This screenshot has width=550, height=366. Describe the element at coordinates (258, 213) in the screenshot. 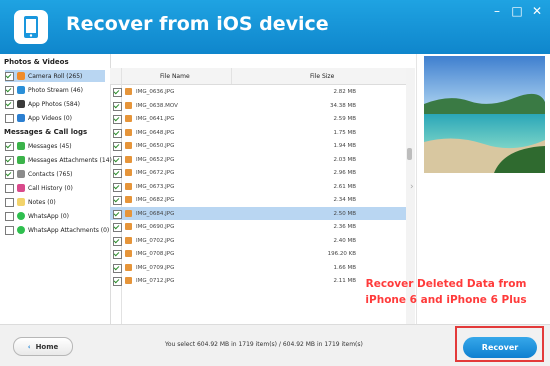

I see `table-row: IMG_0684.JPG 2.50 MB` at that location.